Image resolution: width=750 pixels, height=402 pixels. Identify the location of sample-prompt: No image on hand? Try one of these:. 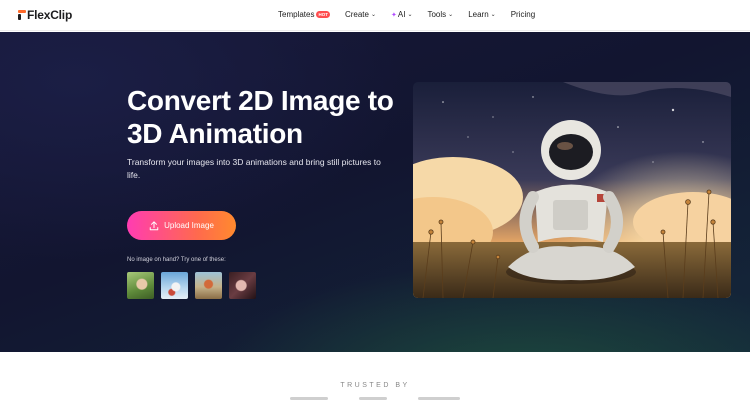
(176, 260).